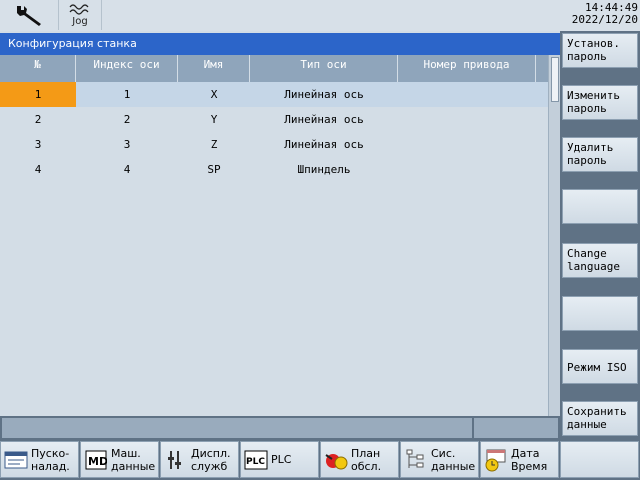 Image resolution: width=640 pixels, height=480 pixels. What do you see at coordinates (237, 428) in the screenshot?
I see `status-message-field` at bounding box center [237, 428].